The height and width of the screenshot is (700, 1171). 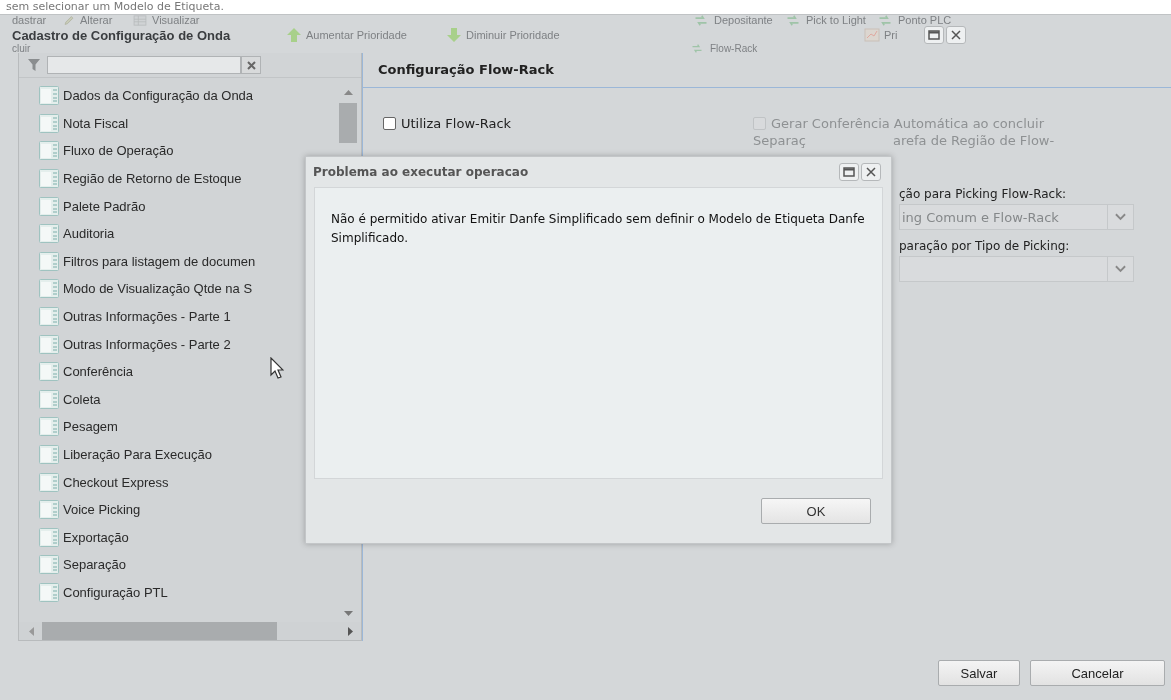 I want to click on tree-item: Exportação, so click(x=96, y=537).